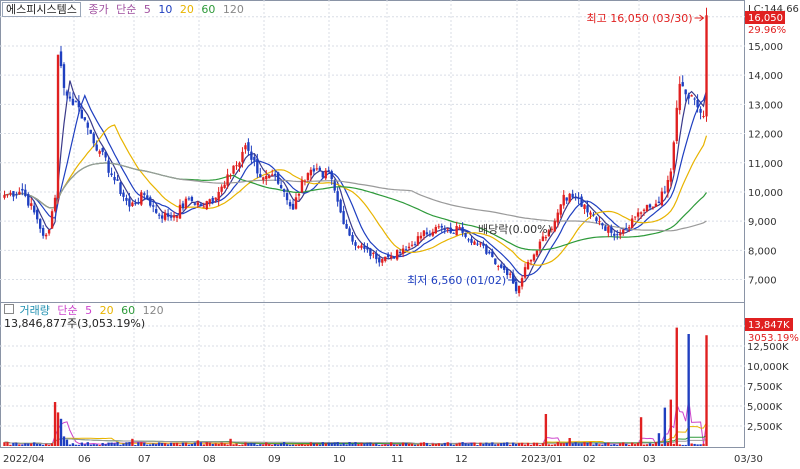  Describe the element at coordinates (89, 310) in the screenshot. I see `vma5-period: 5` at that location.